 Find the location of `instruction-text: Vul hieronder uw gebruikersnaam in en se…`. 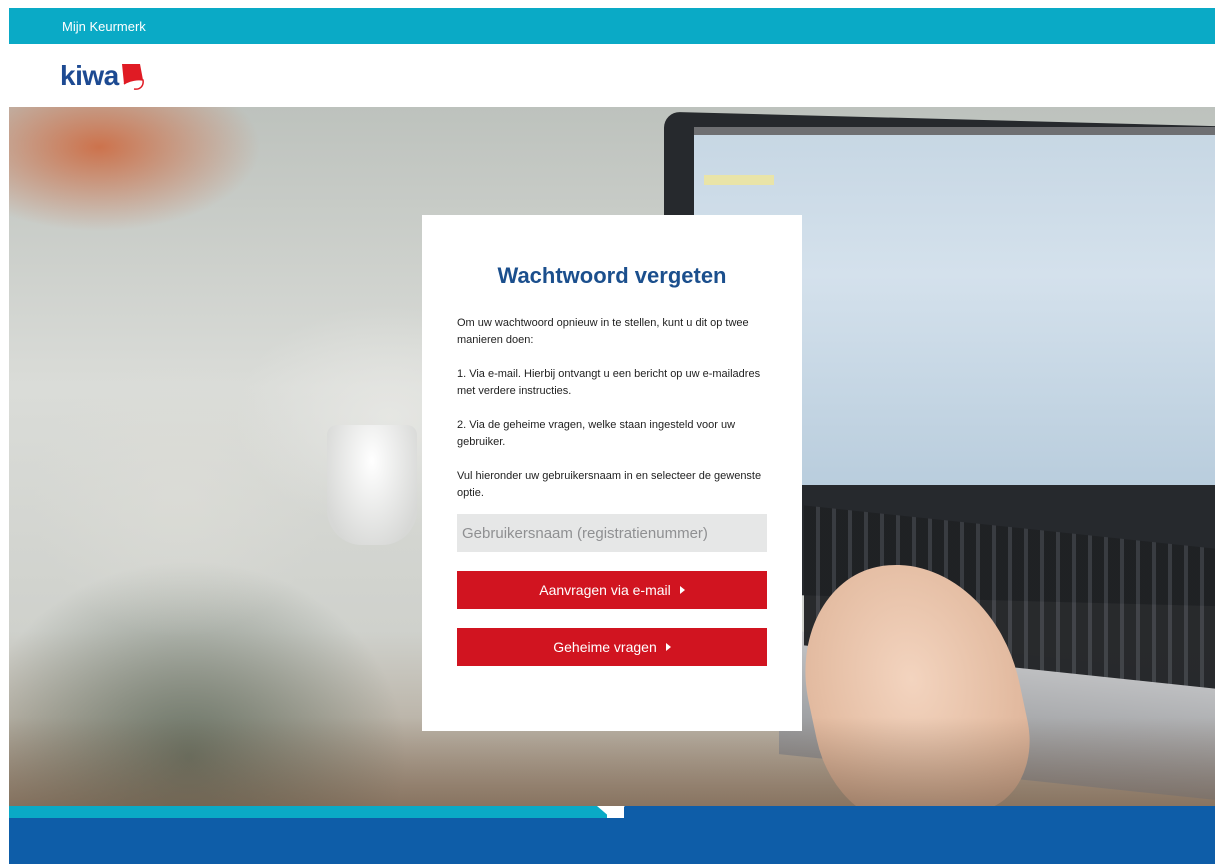

instruction-text: Vul hieronder uw gebruikersnaam in en se… is located at coordinates (609, 484).